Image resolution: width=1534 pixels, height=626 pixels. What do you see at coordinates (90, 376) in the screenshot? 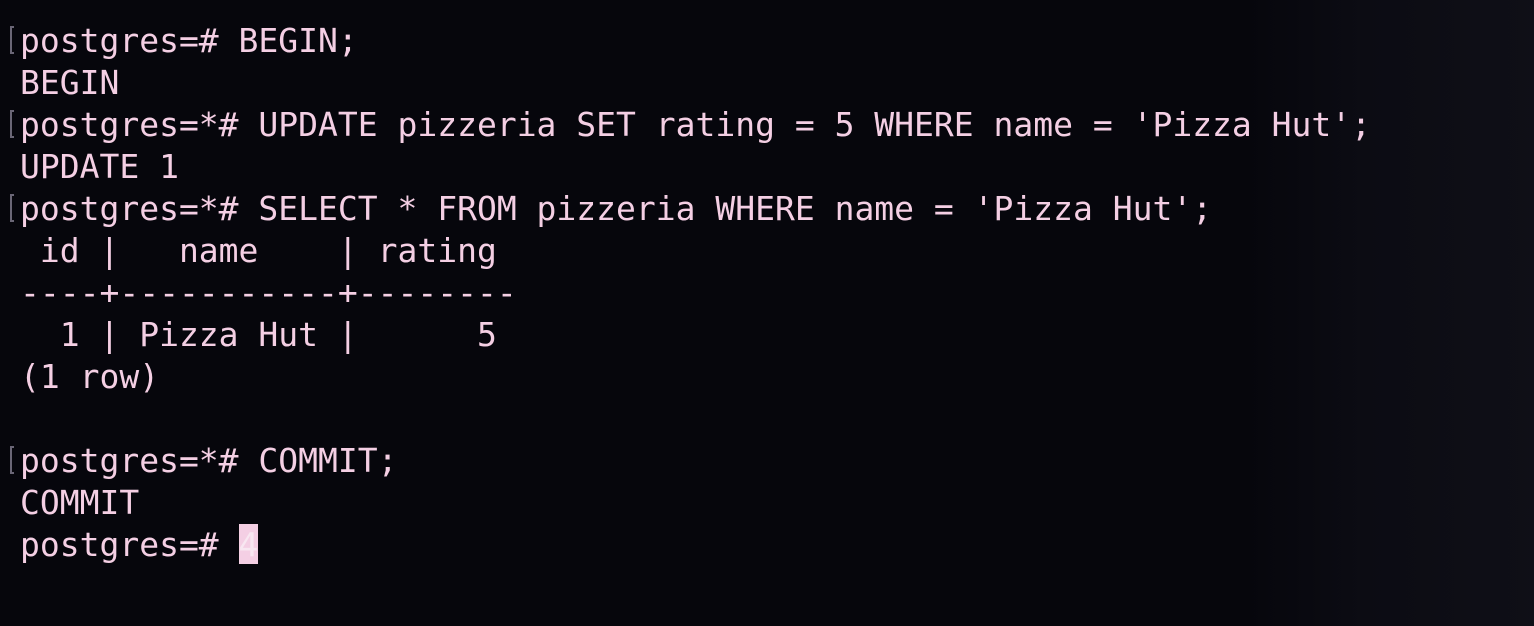
I see `row-count: (1 row)` at bounding box center [90, 376].